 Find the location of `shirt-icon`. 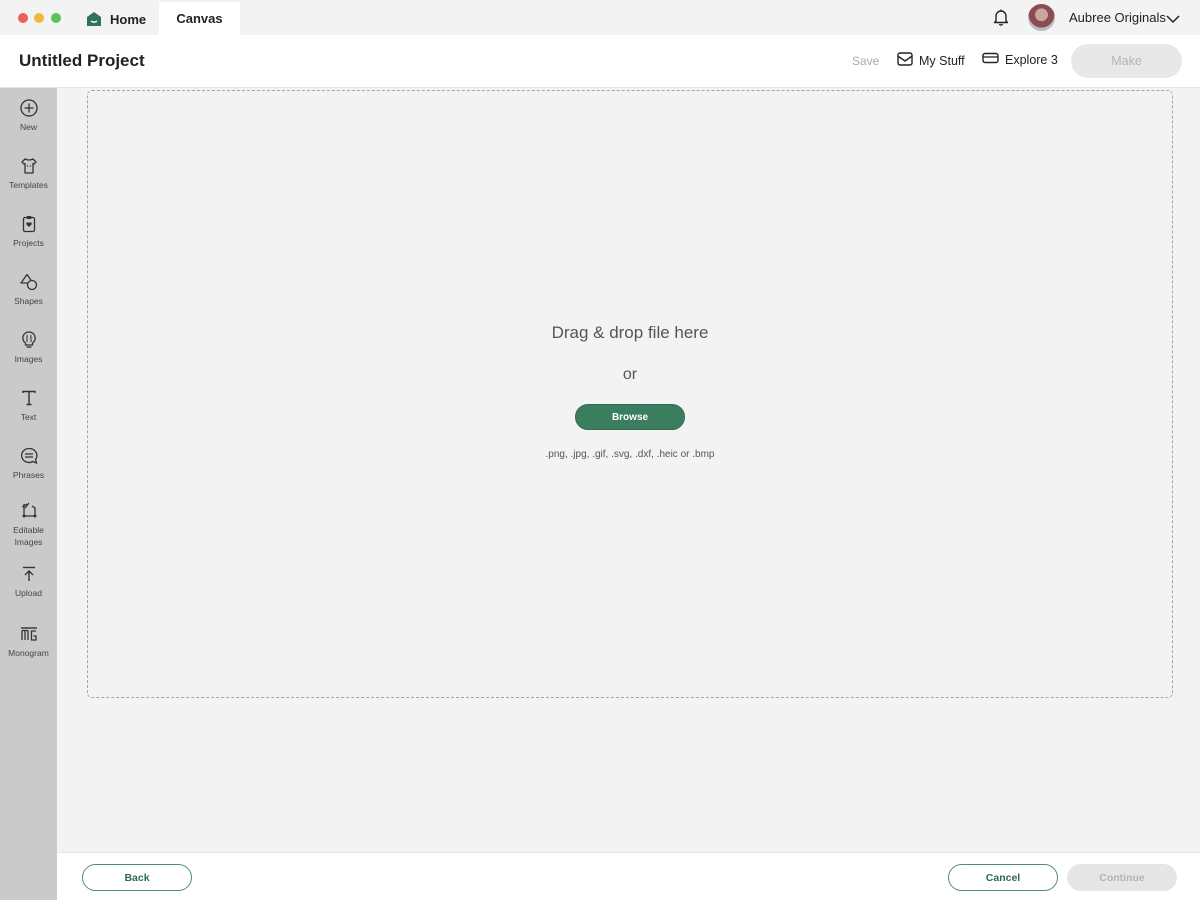

shirt-icon is located at coordinates (28, 166).